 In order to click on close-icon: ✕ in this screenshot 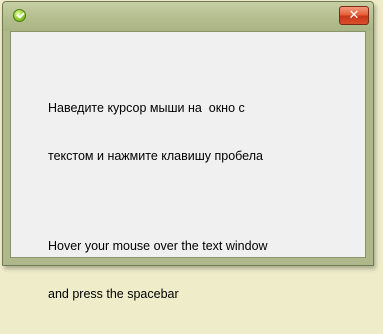, I will do `click(354, 15)`.